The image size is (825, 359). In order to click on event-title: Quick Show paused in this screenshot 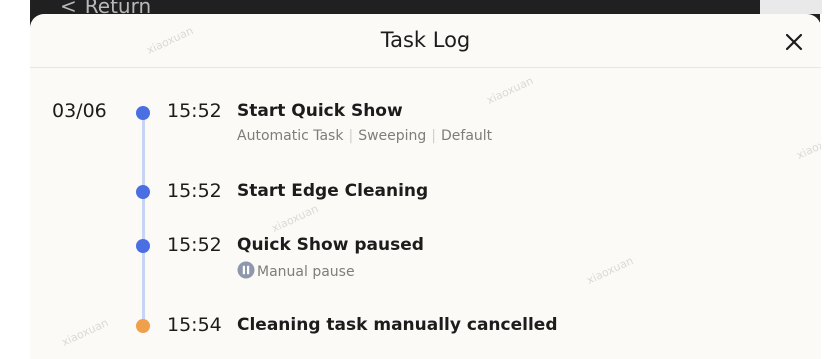, I will do `click(330, 245)`.